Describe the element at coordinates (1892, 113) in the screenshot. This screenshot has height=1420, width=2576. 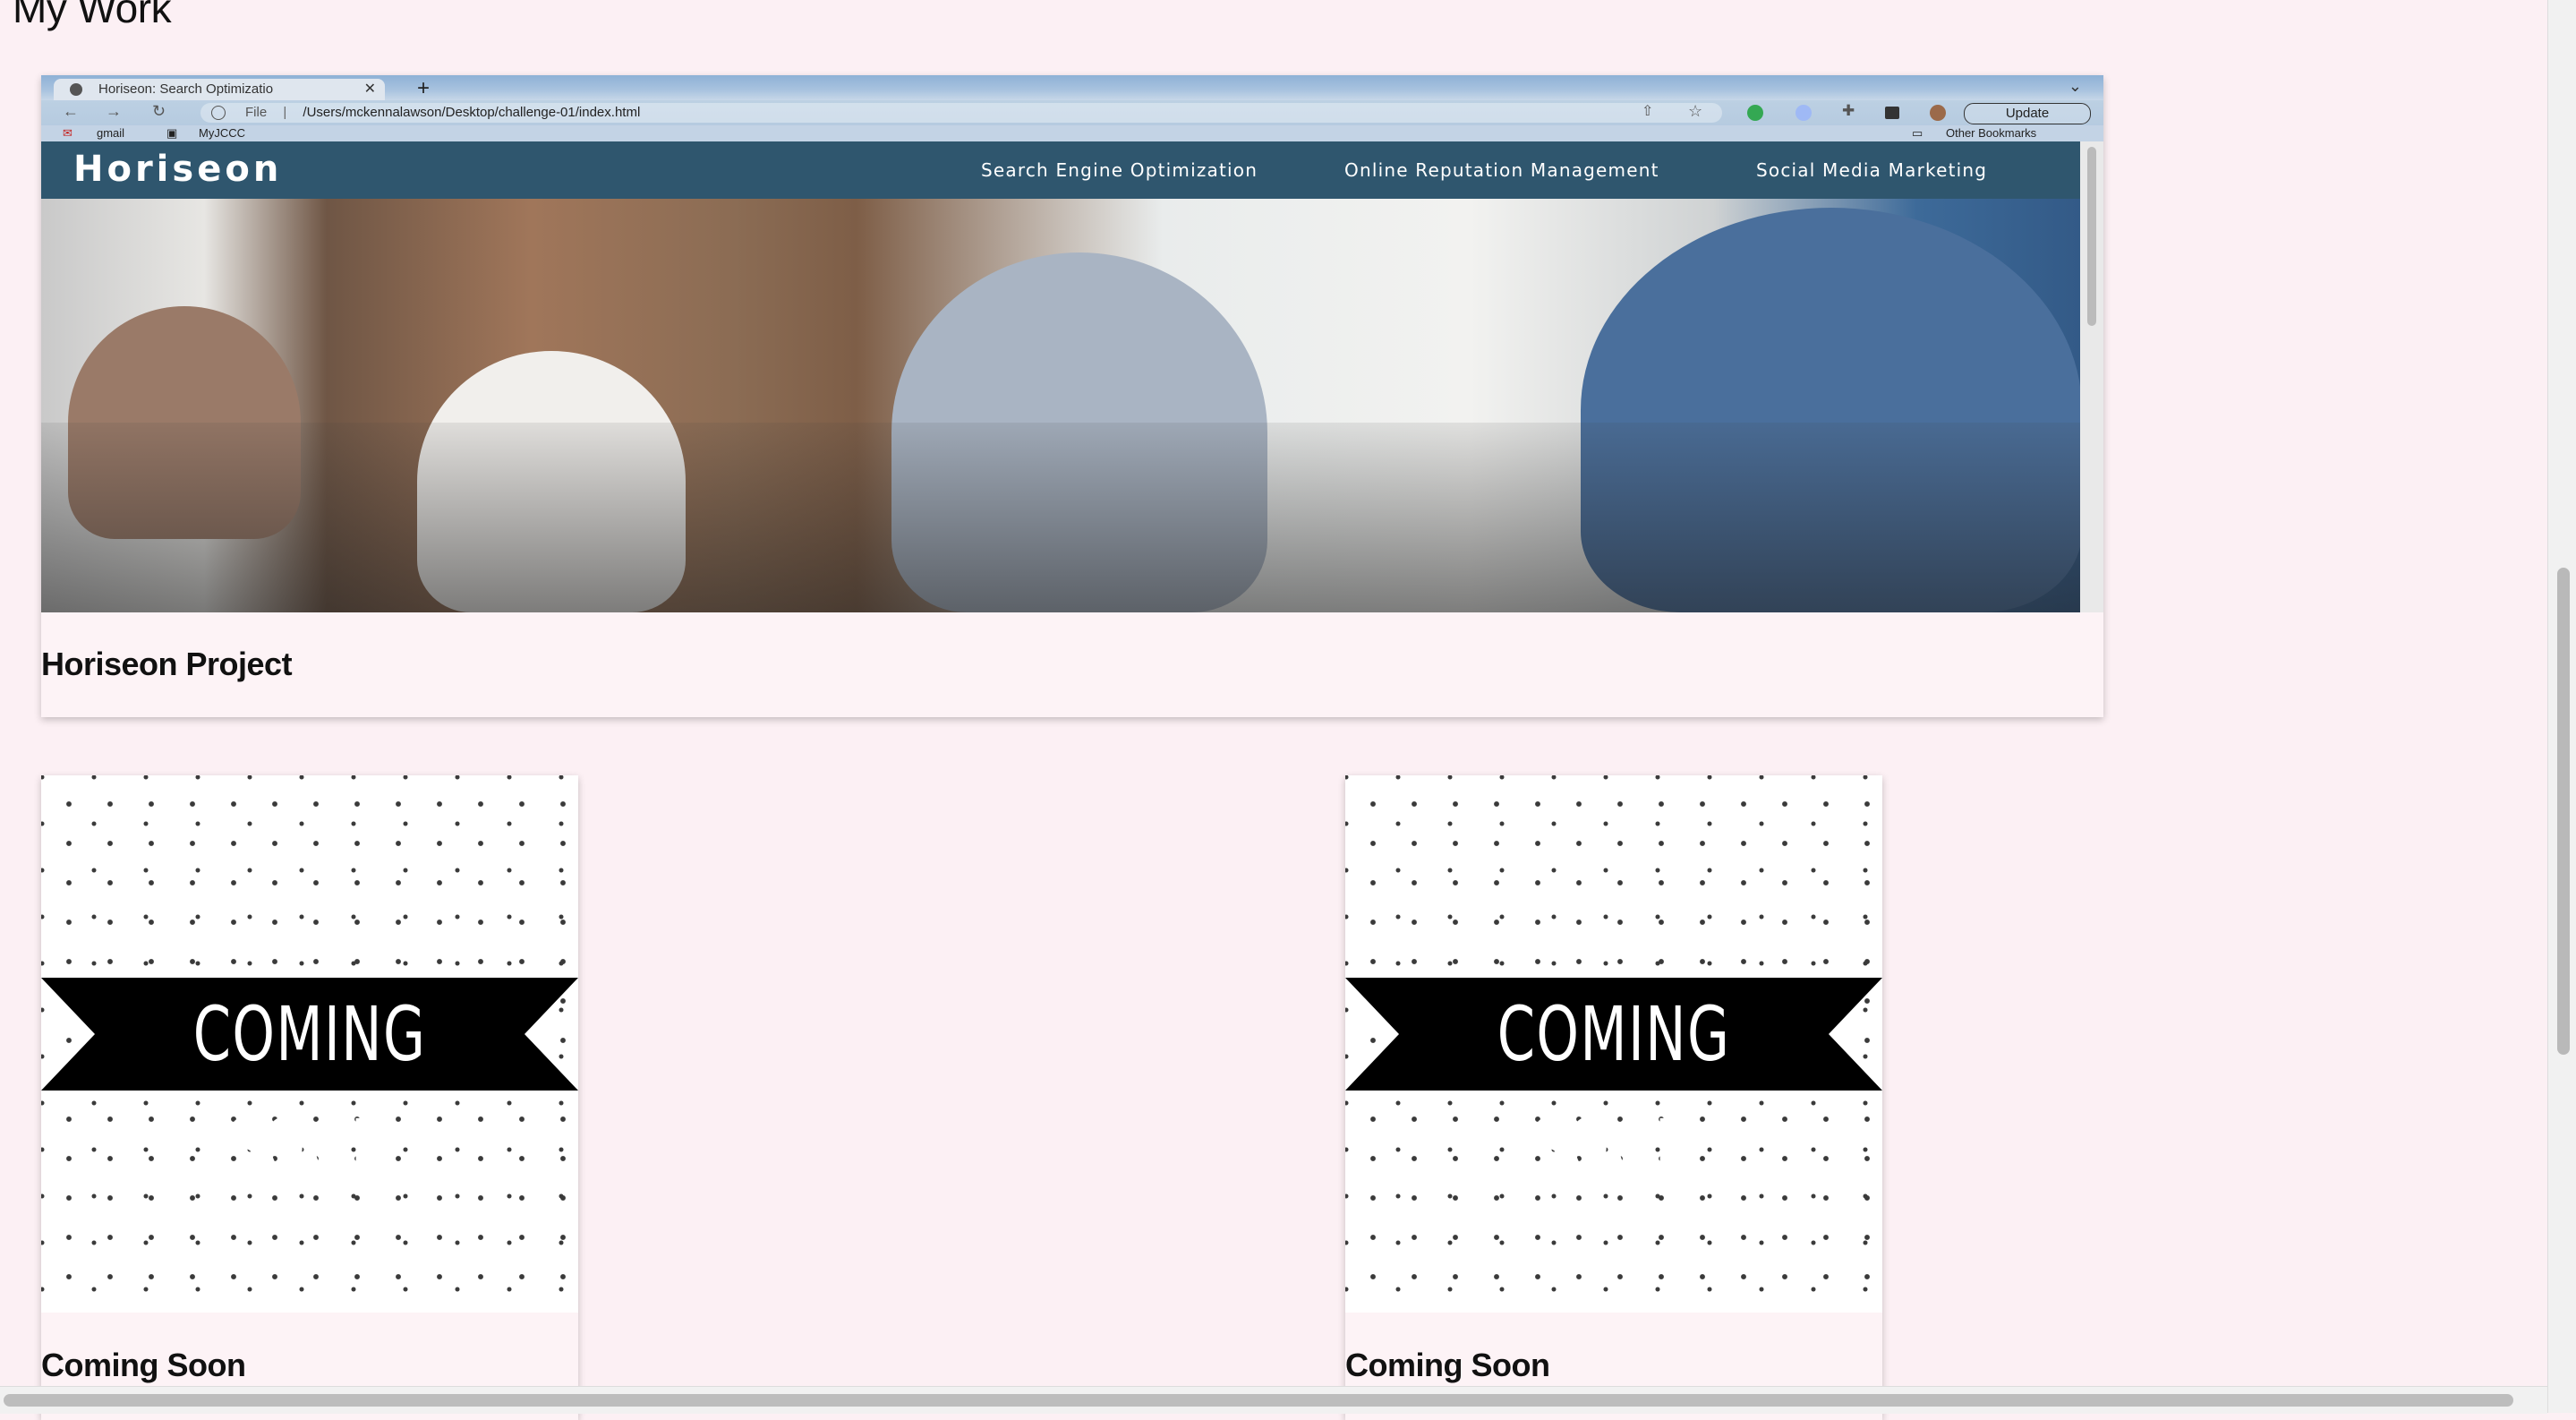
I see `sidebar-icon` at that location.